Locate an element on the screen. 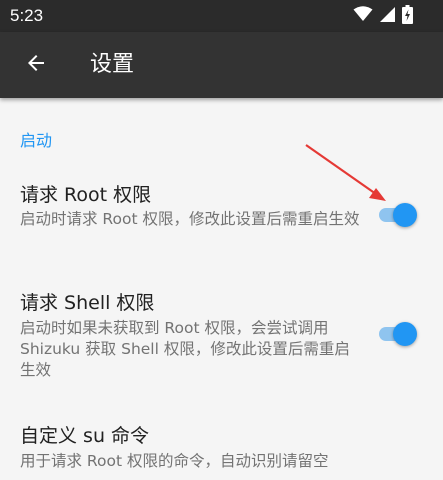 This screenshot has width=443, height=480. pref-summary: 用于请求 Root 权限的命令，自动识别请留空 is located at coordinates (174, 461).